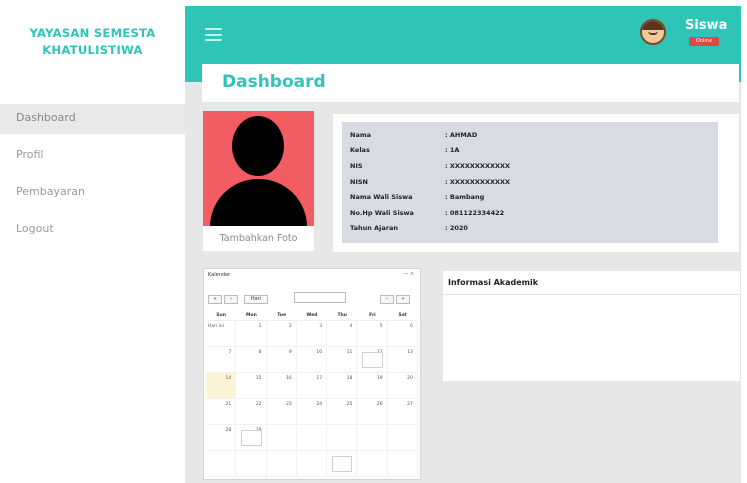 The height and width of the screenshot is (483, 747). I want to click on calendar-day: 16, so click(281, 386).